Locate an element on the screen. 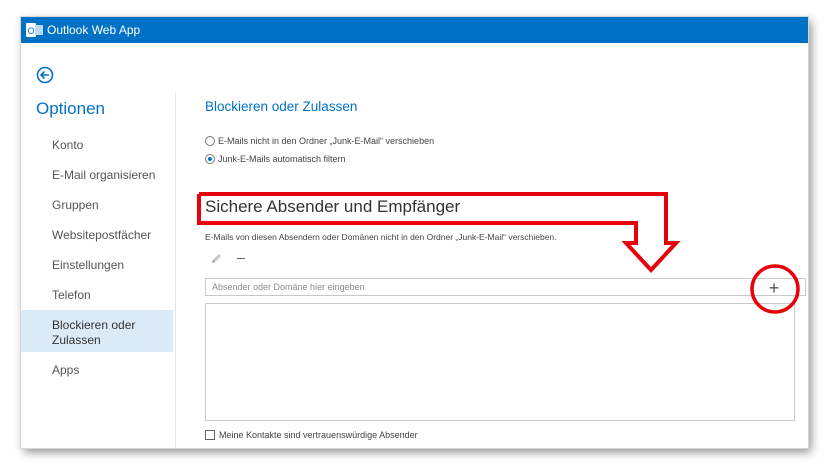 The width and height of the screenshot is (835, 472). page-title: Blockieren oder Zulassen is located at coordinates (281, 106).